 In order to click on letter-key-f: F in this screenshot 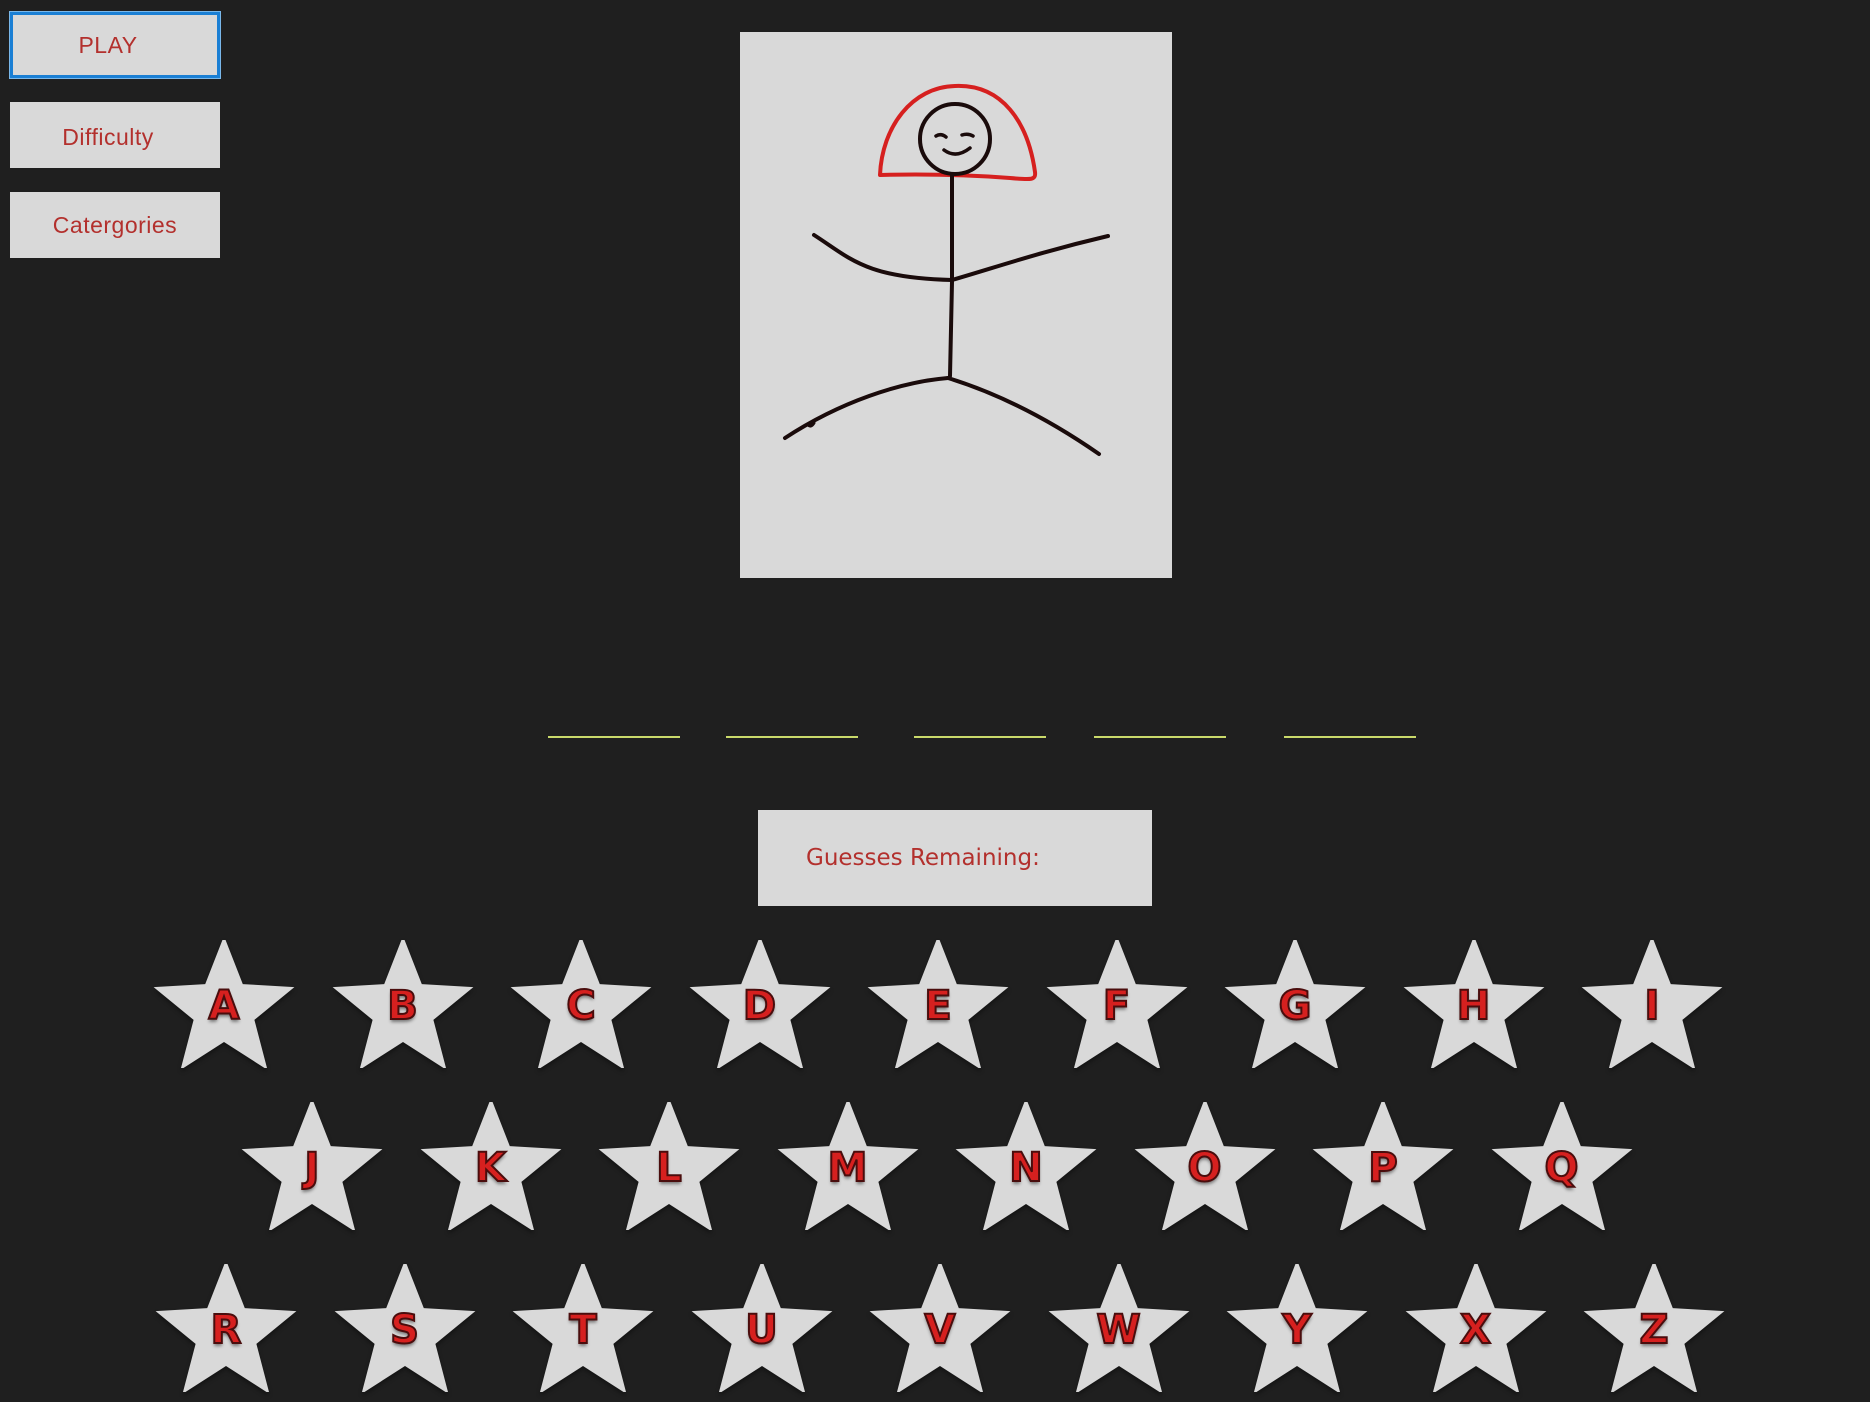, I will do `click(1117, 1004)`.